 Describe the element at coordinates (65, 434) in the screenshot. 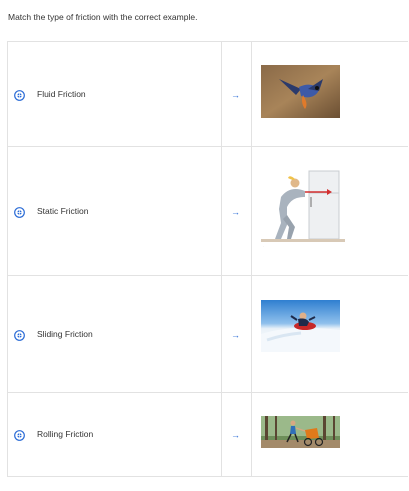

I see `term-label-rolling-friction: Rolling Friction` at that location.